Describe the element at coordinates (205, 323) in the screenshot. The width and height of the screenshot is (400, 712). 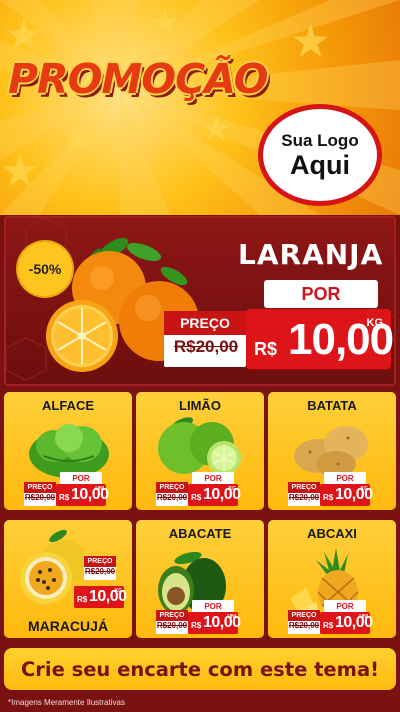
I see `featured-preco-label: PREÇO` at that location.